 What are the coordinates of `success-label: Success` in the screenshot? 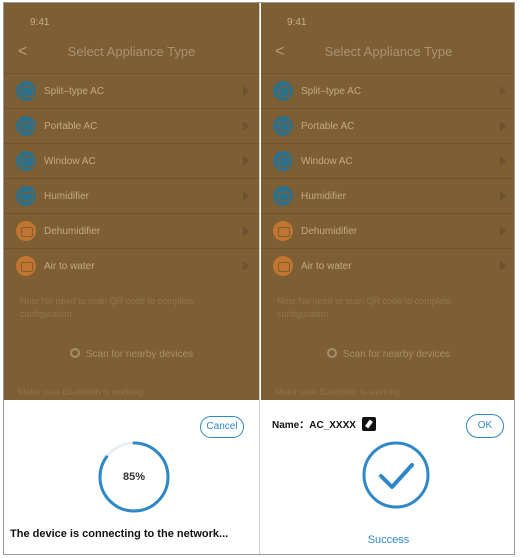 It's located at (388, 540).